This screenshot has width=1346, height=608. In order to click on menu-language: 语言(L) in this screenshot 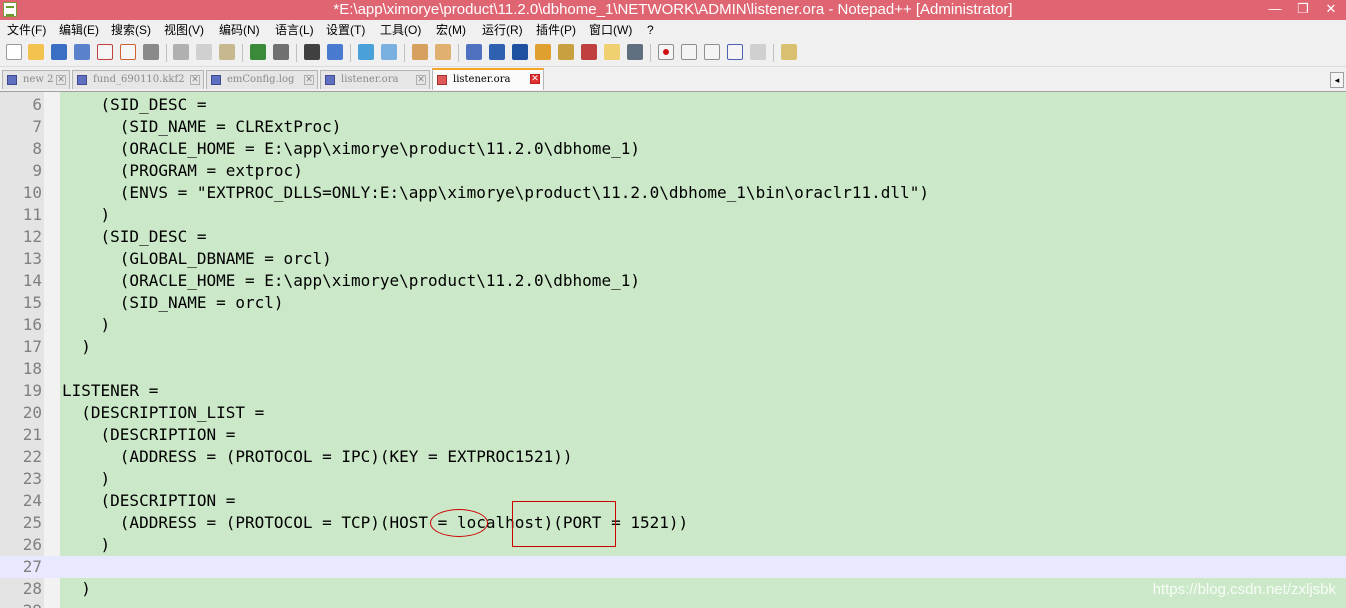, I will do `click(294, 30)`.